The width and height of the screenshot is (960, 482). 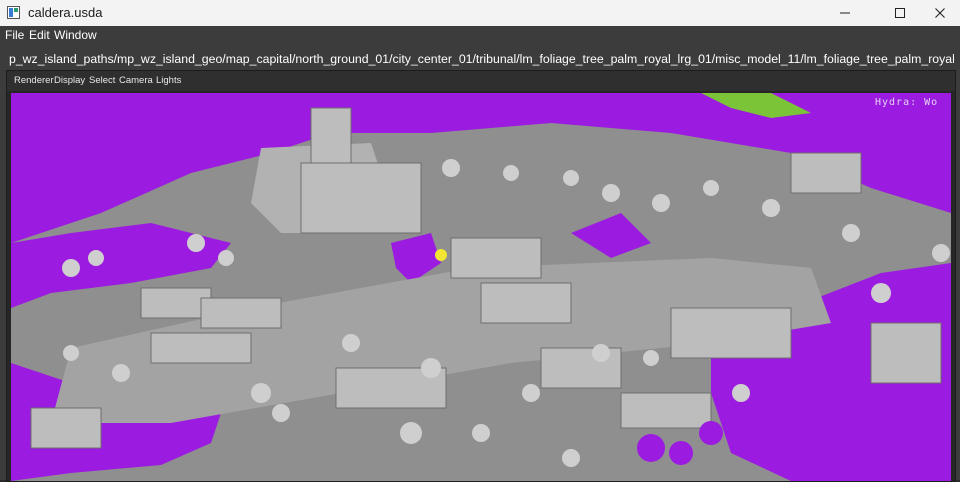 I want to click on maximize-icon, so click(x=900, y=13).